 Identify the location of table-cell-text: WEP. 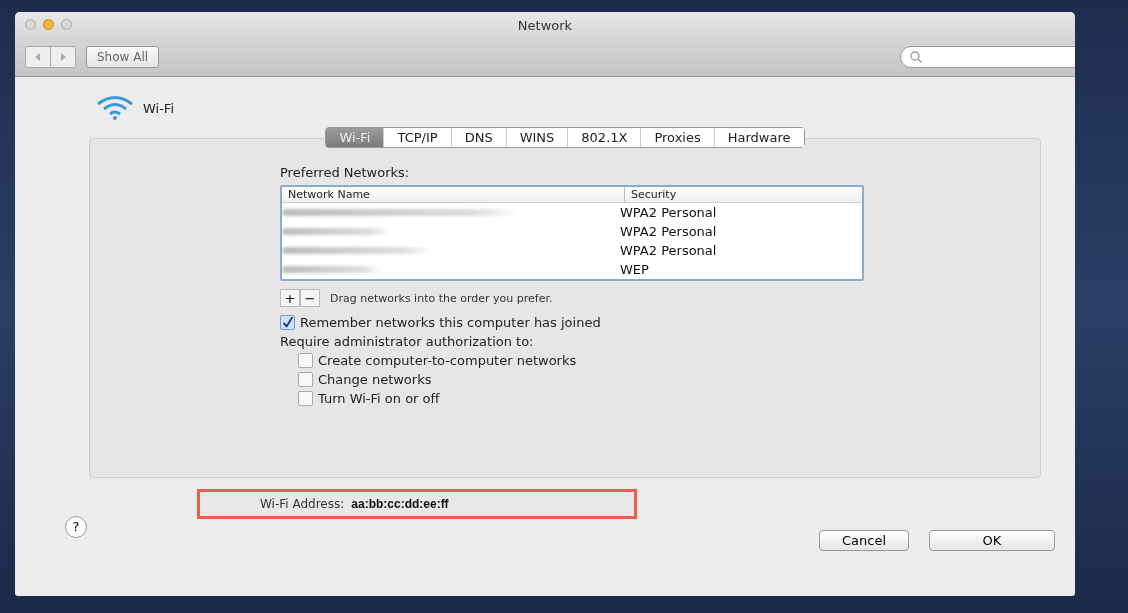
(634, 269).